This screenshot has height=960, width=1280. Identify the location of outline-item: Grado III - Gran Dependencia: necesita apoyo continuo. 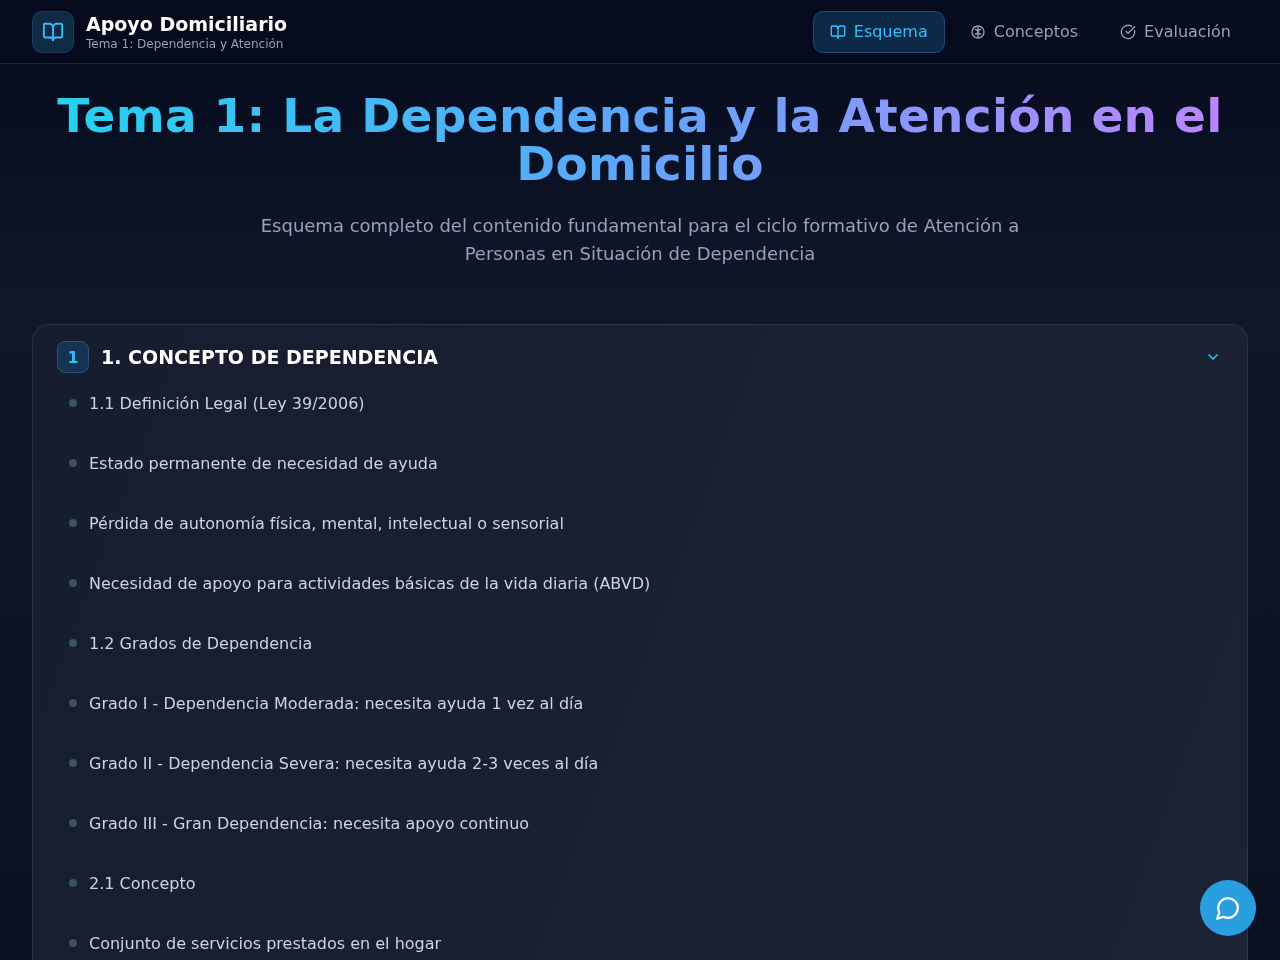
(309, 823).